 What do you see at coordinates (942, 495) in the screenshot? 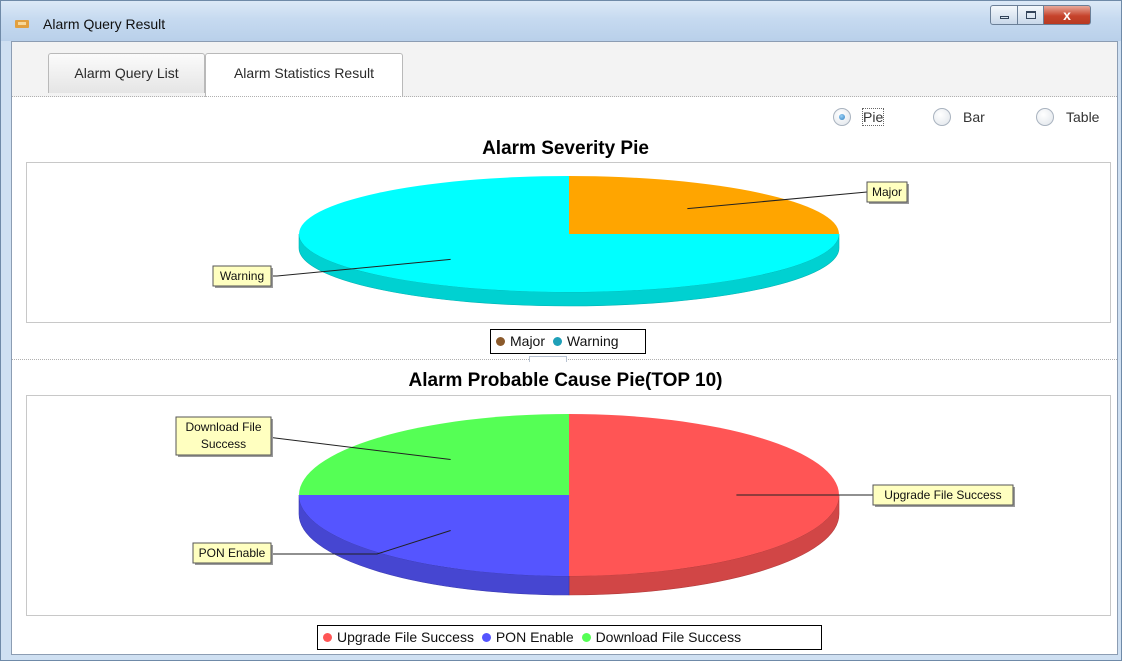
I see `pie-label-text: Upgrade File Success` at bounding box center [942, 495].